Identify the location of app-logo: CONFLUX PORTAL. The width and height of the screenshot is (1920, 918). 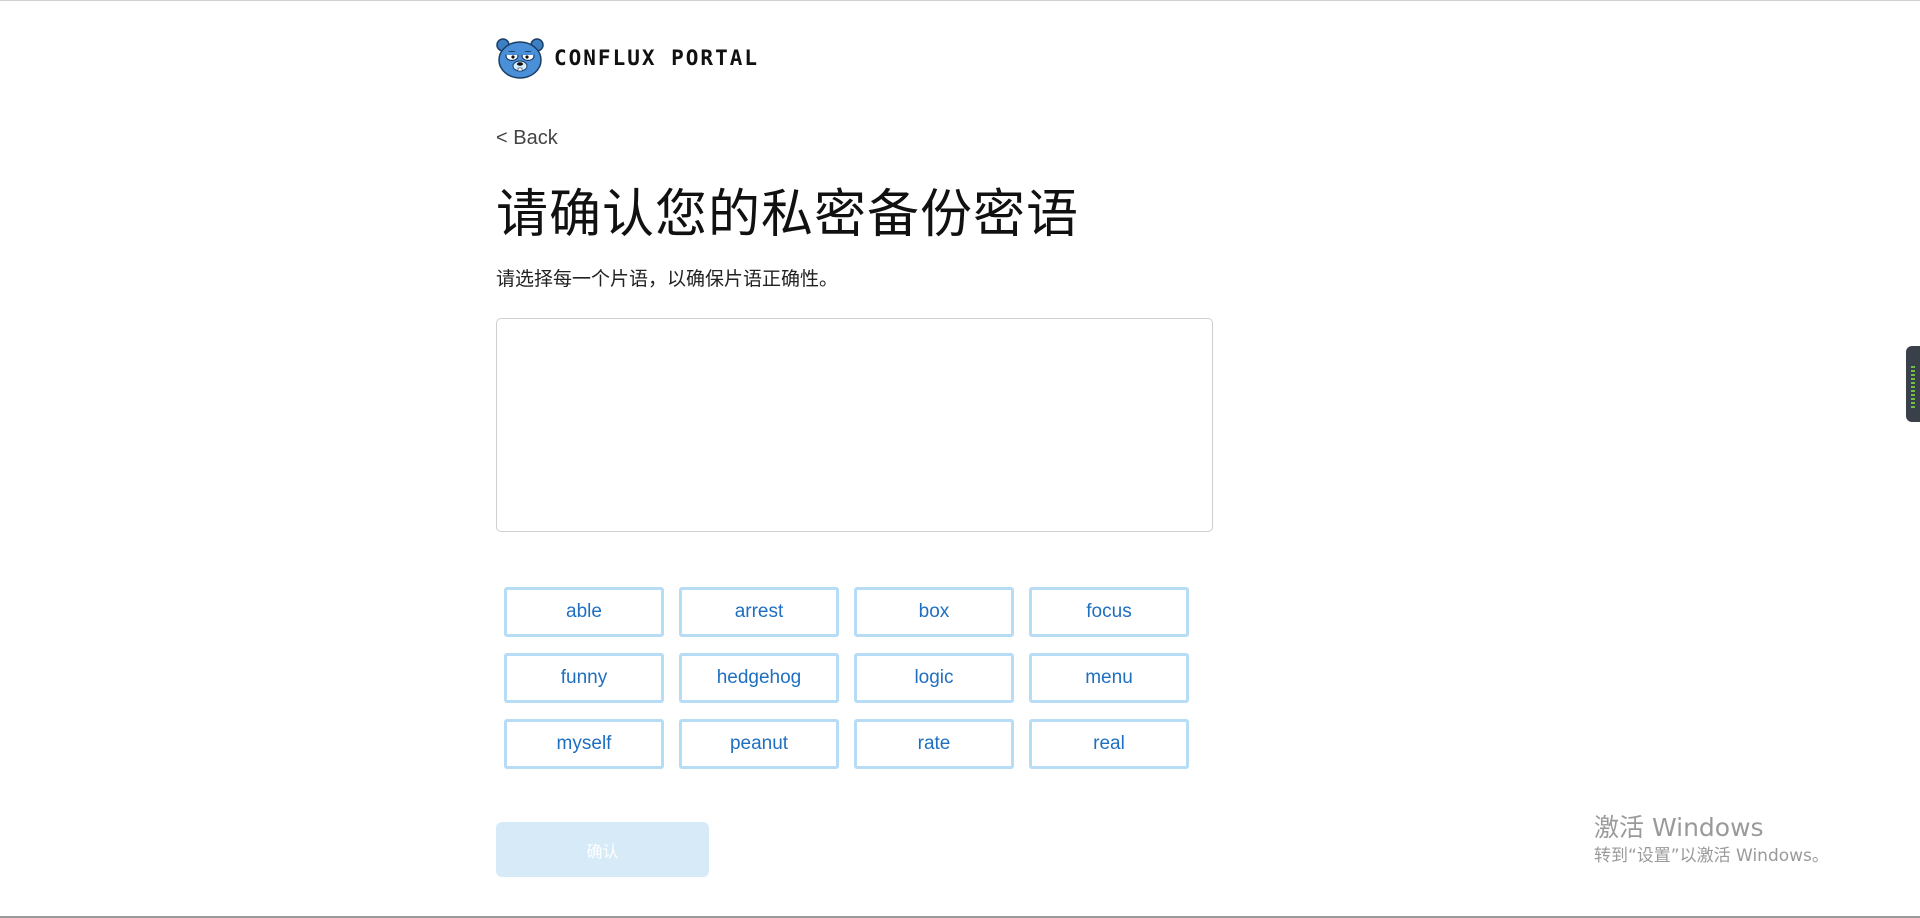
(627, 58).